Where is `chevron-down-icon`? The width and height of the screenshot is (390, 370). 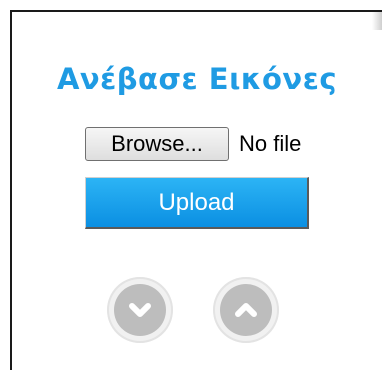
chevron-down-icon is located at coordinates (140, 310).